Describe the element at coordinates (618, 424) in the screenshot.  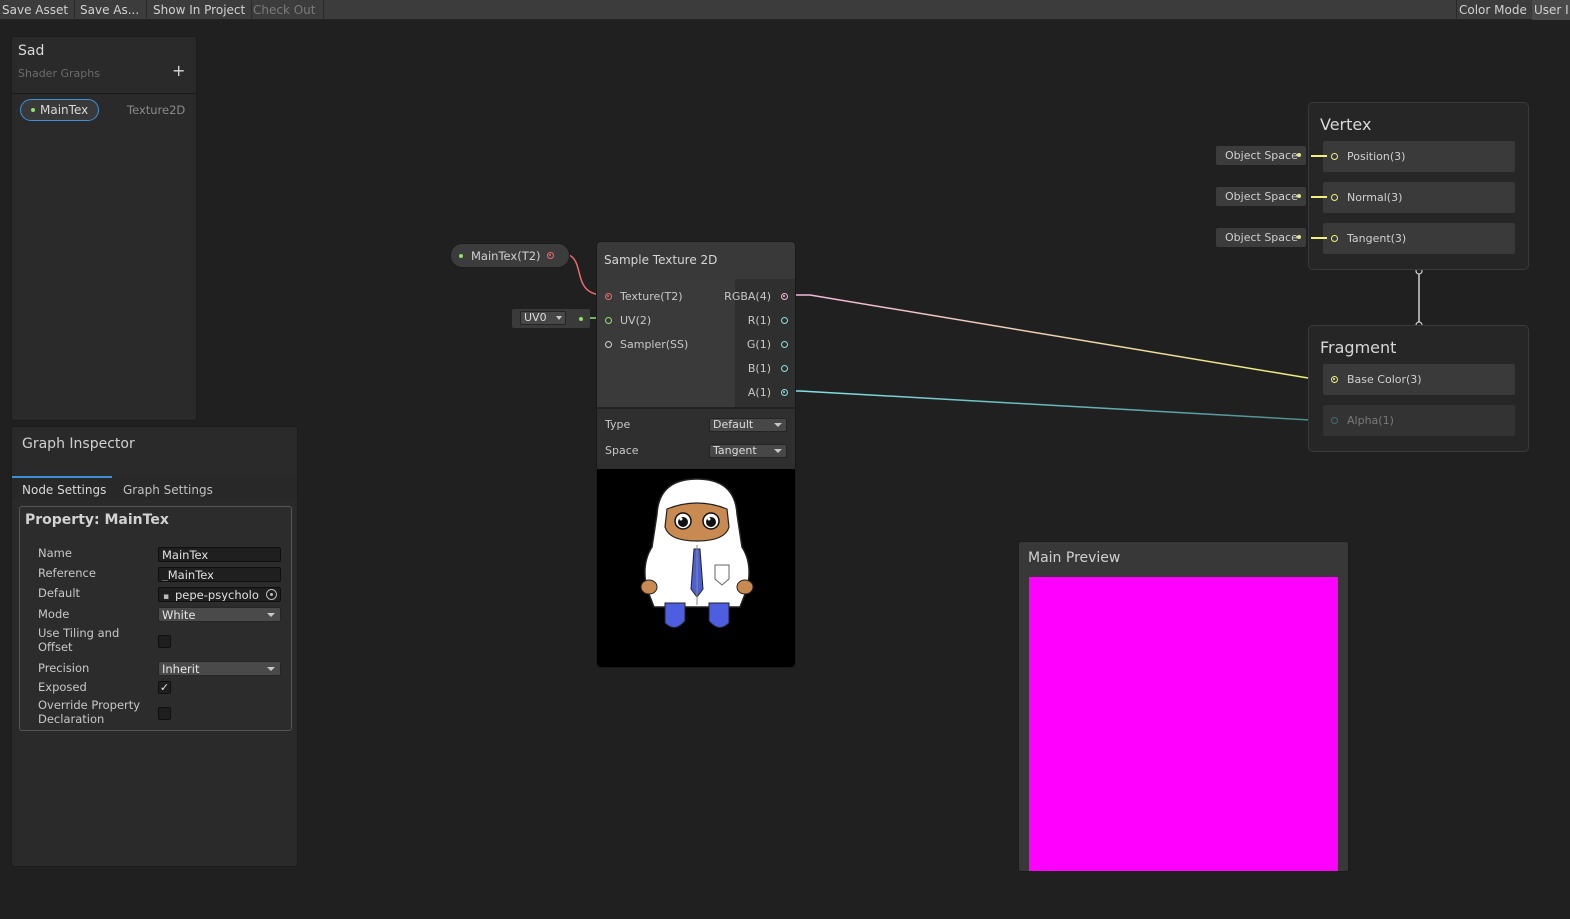
I see `type-label: Type` at that location.